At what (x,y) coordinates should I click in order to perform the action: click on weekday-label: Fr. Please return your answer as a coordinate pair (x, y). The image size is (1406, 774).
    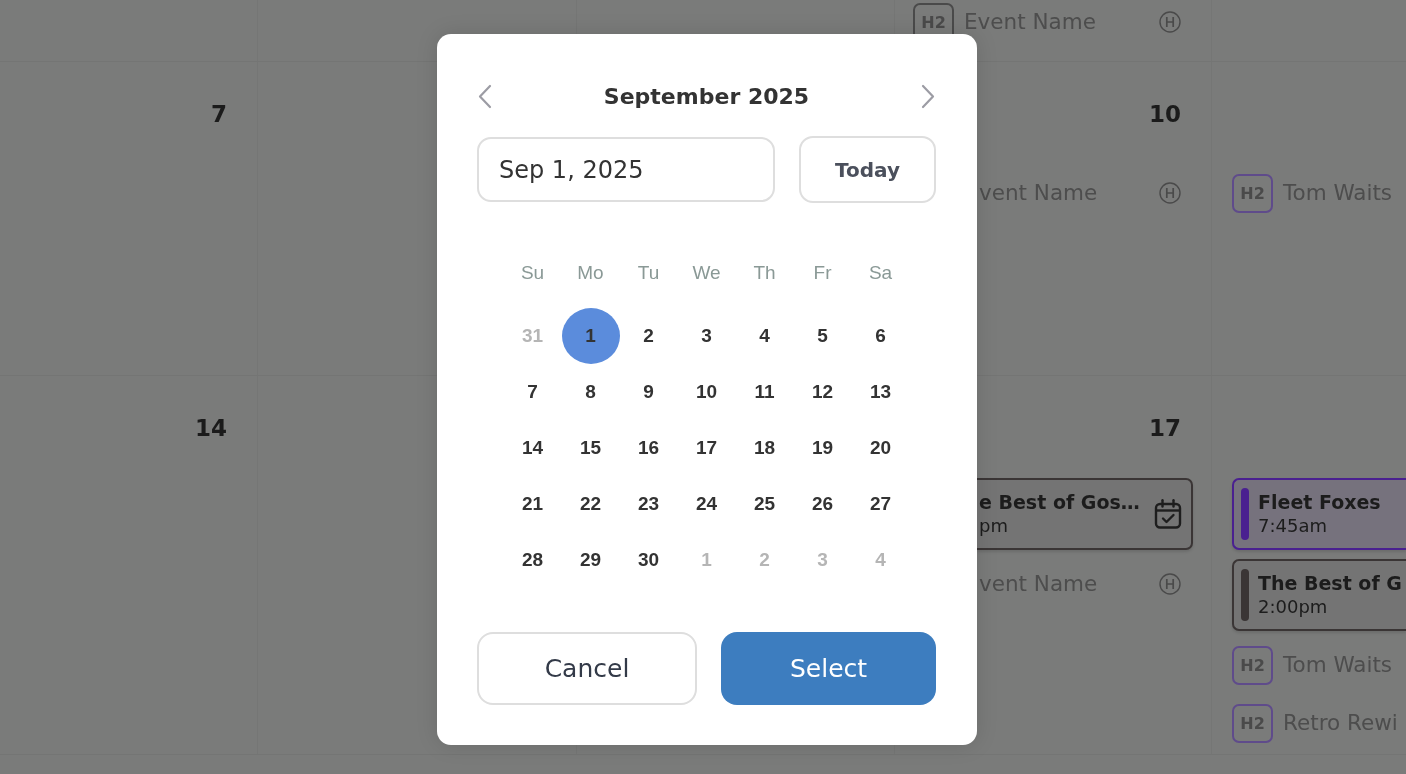
    Looking at the image, I should click on (822, 273).